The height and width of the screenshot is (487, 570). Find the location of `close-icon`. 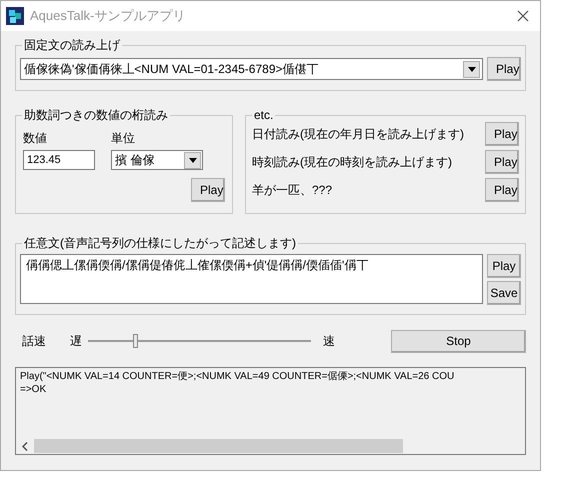

close-icon is located at coordinates (523, 16).